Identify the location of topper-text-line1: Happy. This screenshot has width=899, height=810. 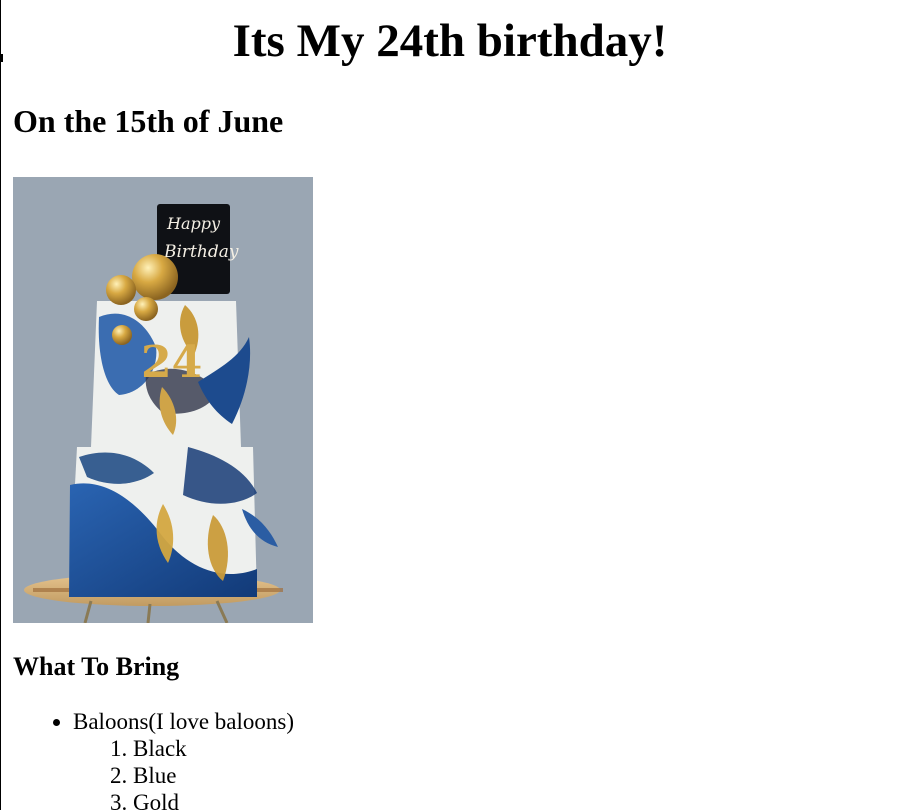
(193, 223).